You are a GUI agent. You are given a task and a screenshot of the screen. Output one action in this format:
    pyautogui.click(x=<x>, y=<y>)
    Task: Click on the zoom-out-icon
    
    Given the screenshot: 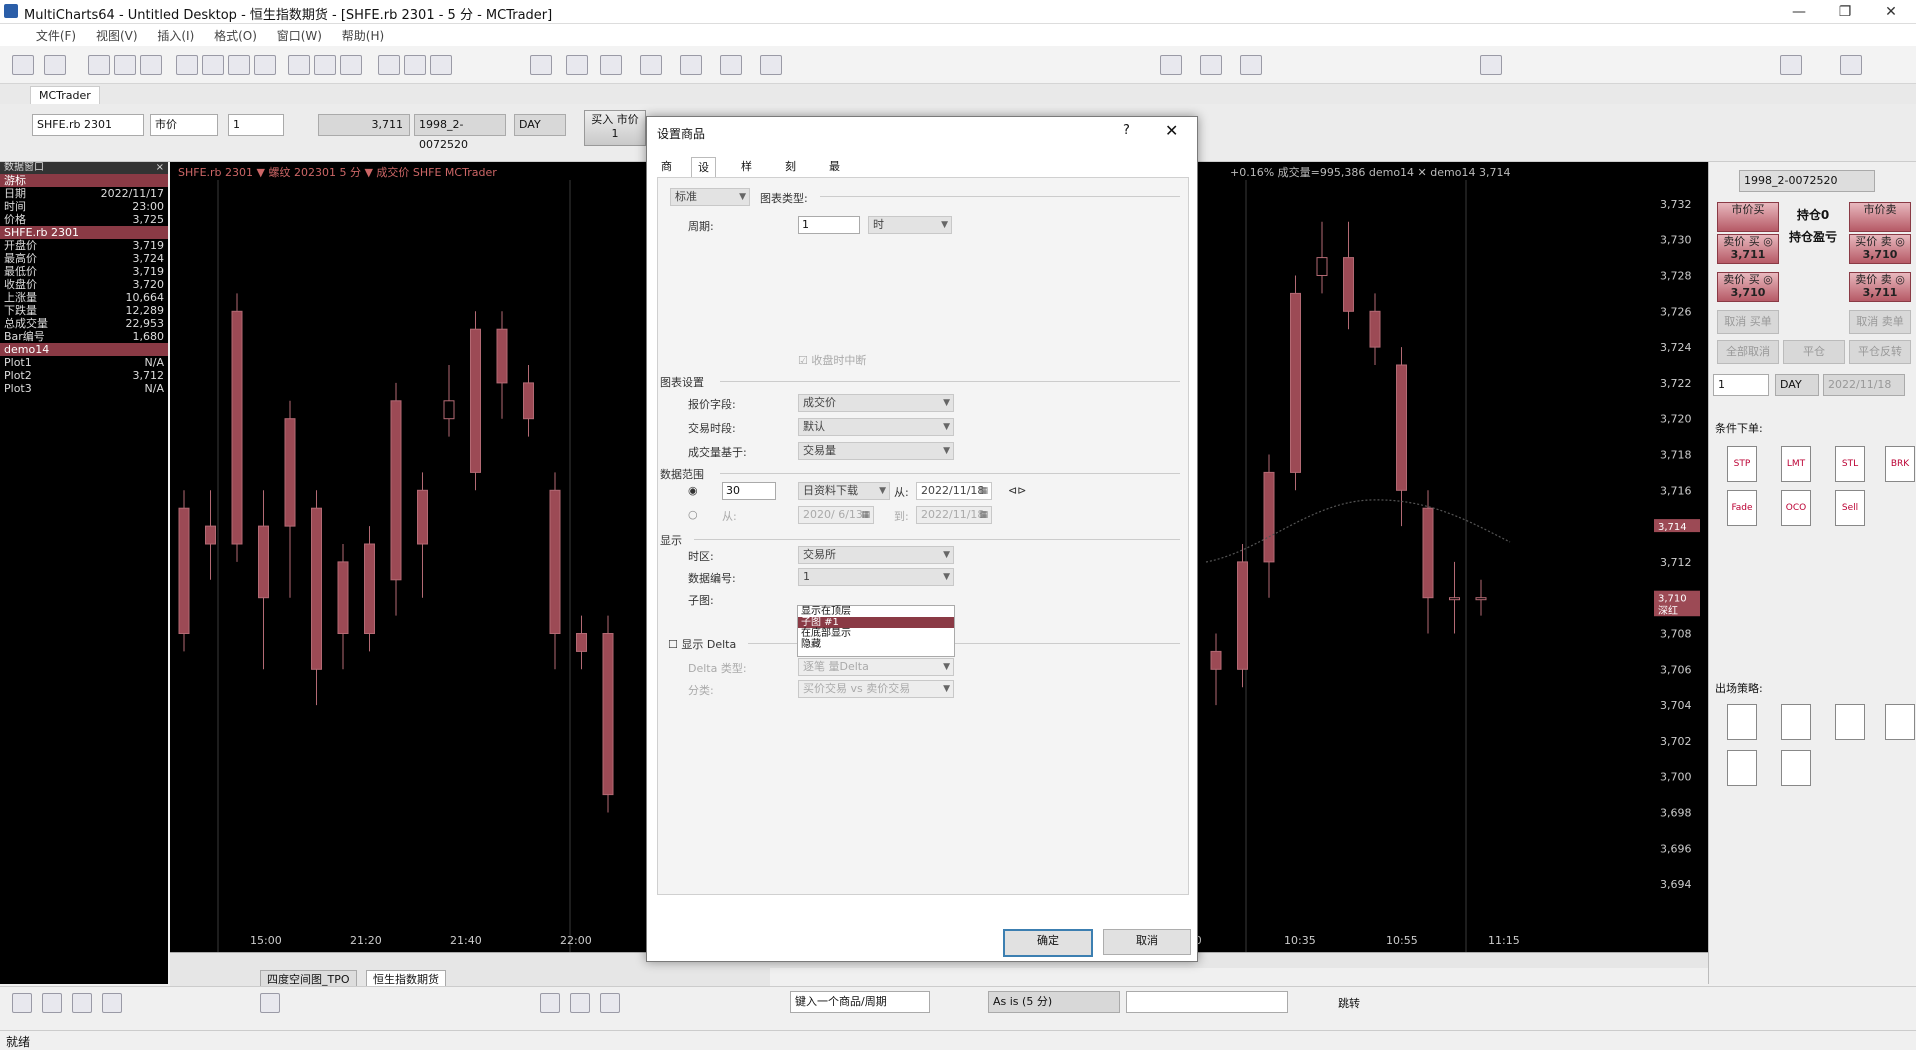 What is the action you would take?
    pyautogui.click(x=771, y=65)
    